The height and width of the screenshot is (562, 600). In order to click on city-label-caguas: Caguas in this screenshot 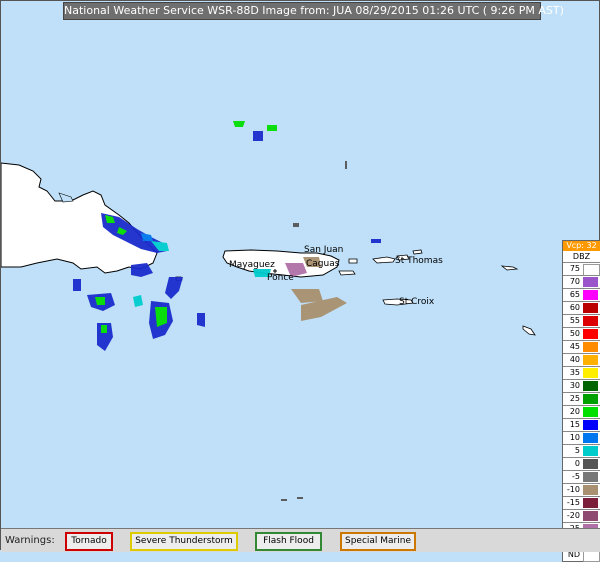, I will do `click(323, 264)`.